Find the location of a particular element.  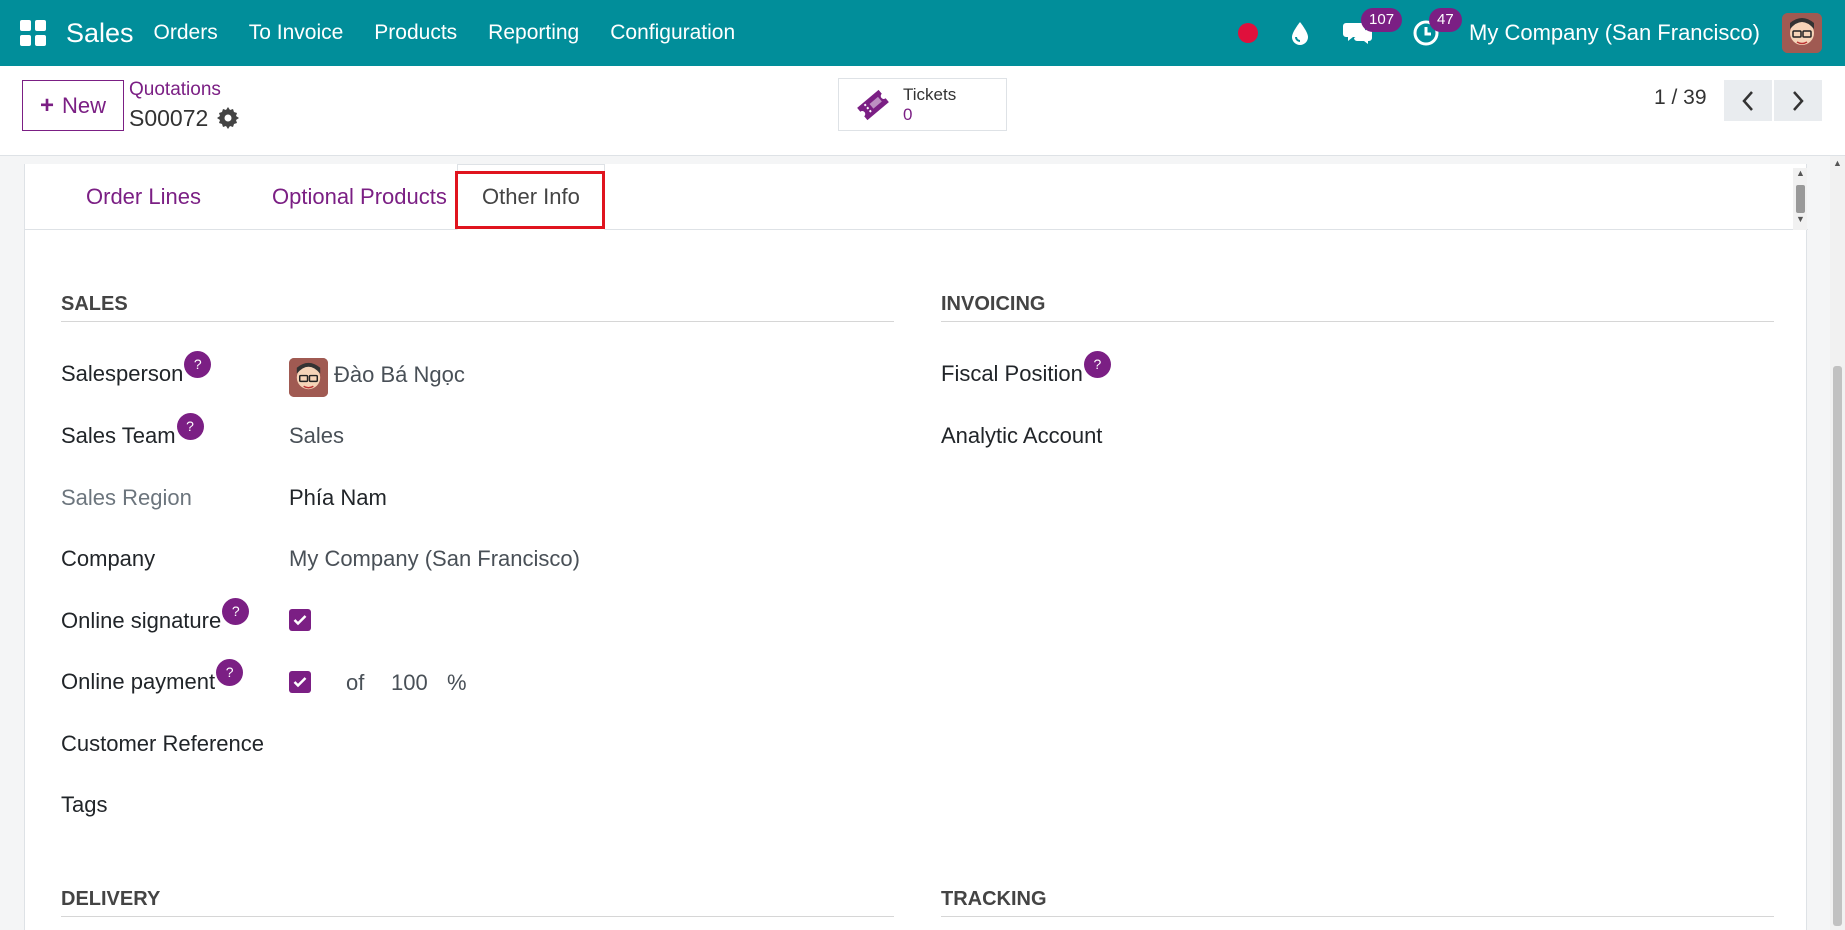

tags-label: Tags is located at coordinates (84, 804).